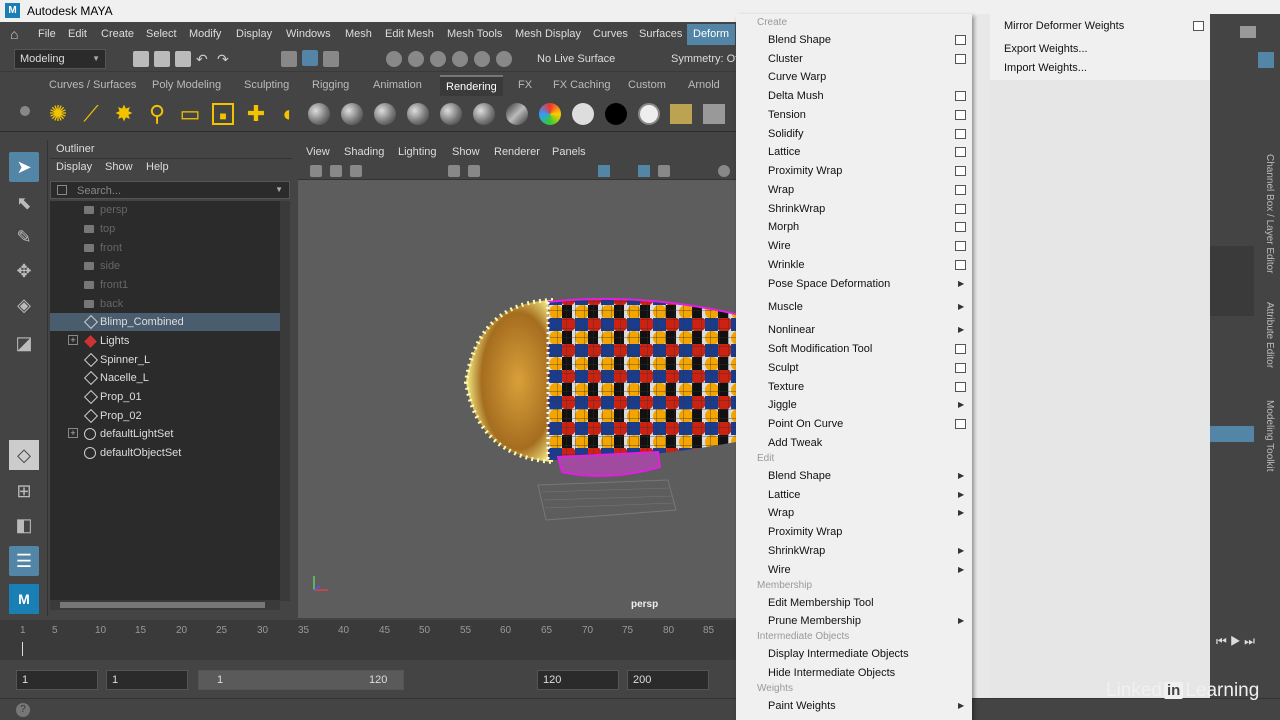  Describe the element at coordinates (795, 443) in the screenshot. I see `menu-item-add-tweak: Add Tweak` at that location.